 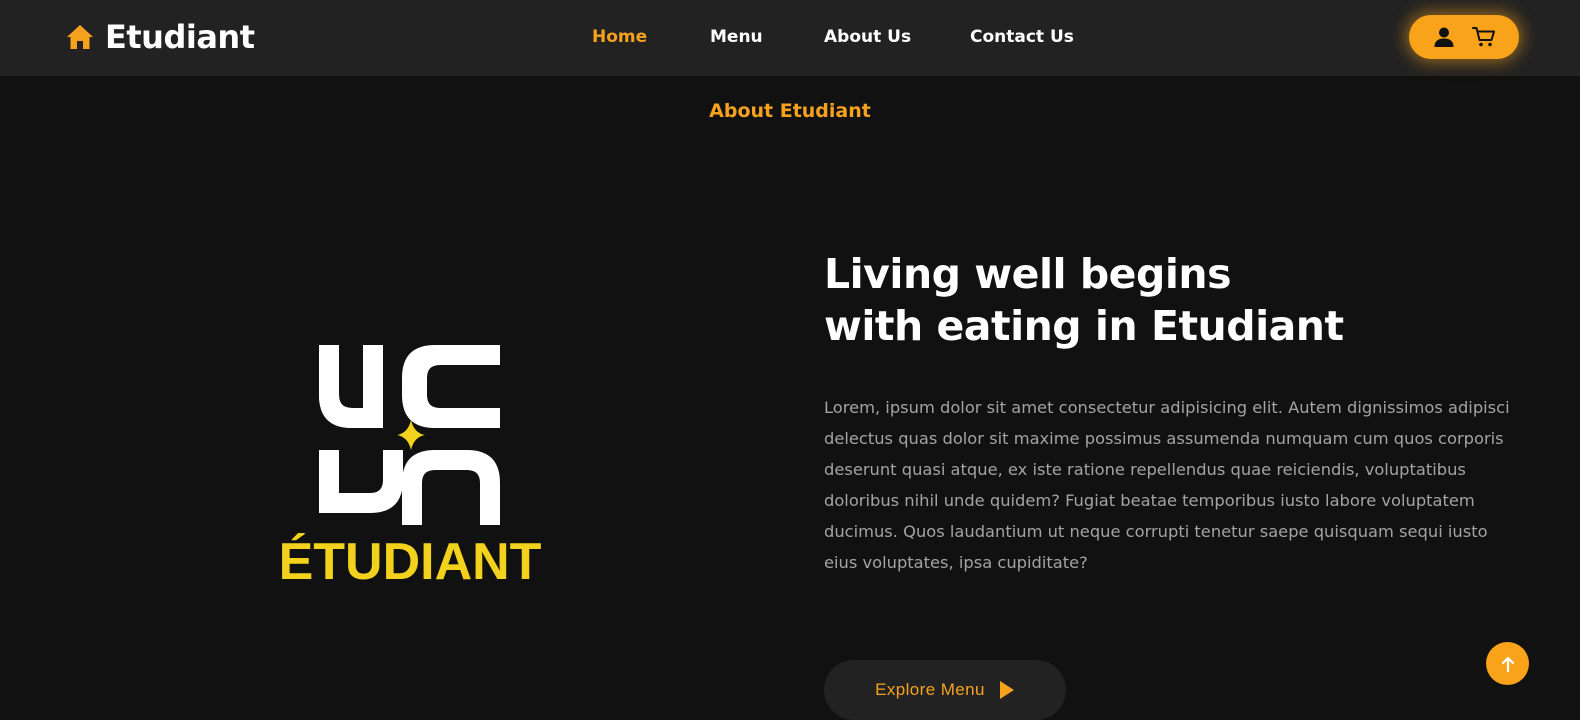 I want to click on arrow-up-icon, so click(x=1507, y=664).